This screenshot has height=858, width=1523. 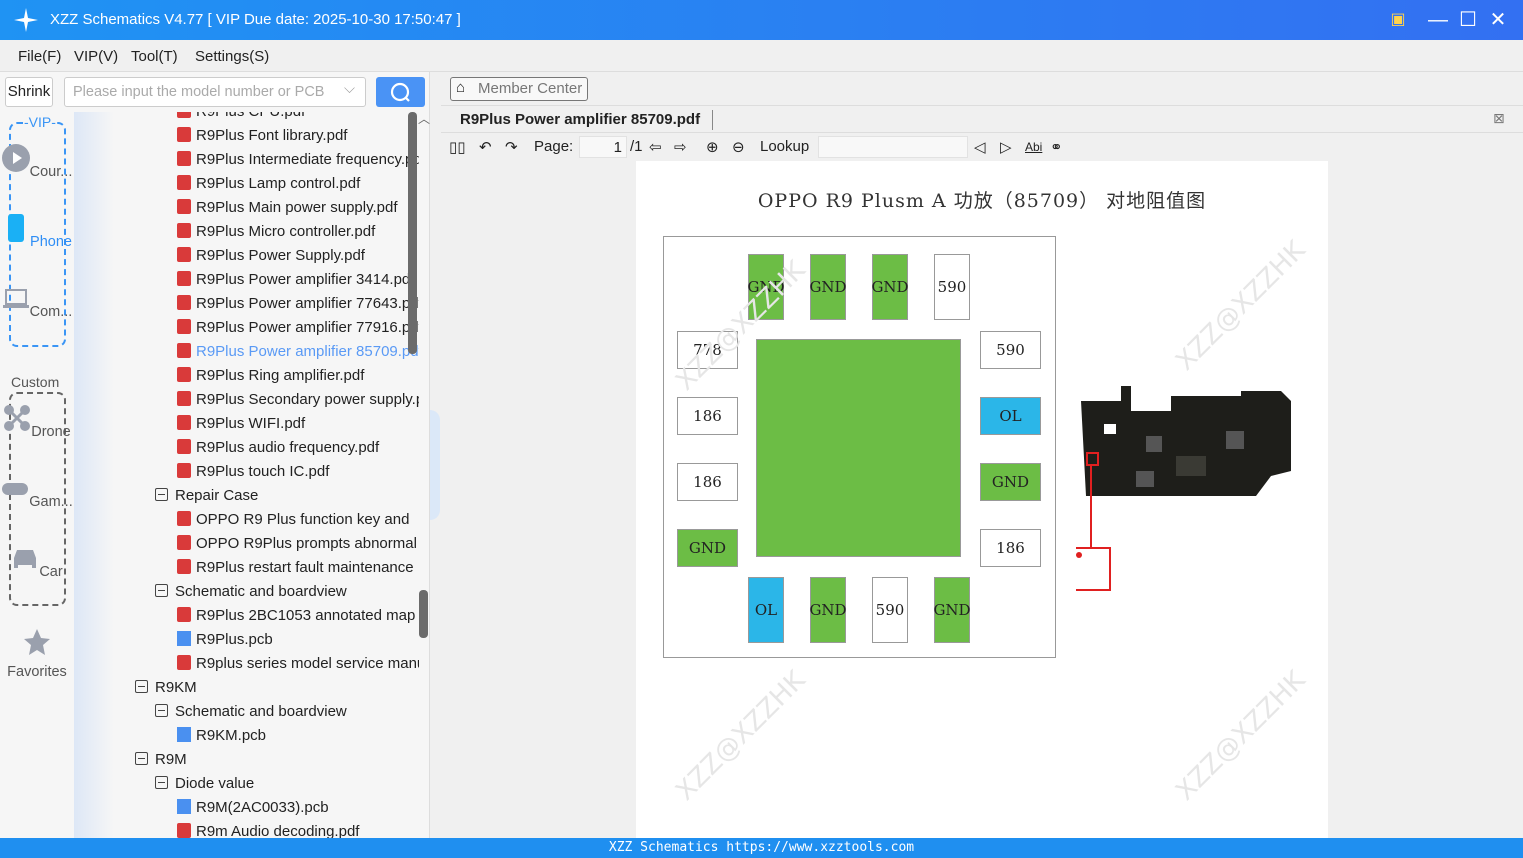 What do you see at coordinates (1006, 147) in the screenshot?
I see `find-next-icon: ▷` at bounding box center [1006, 147].